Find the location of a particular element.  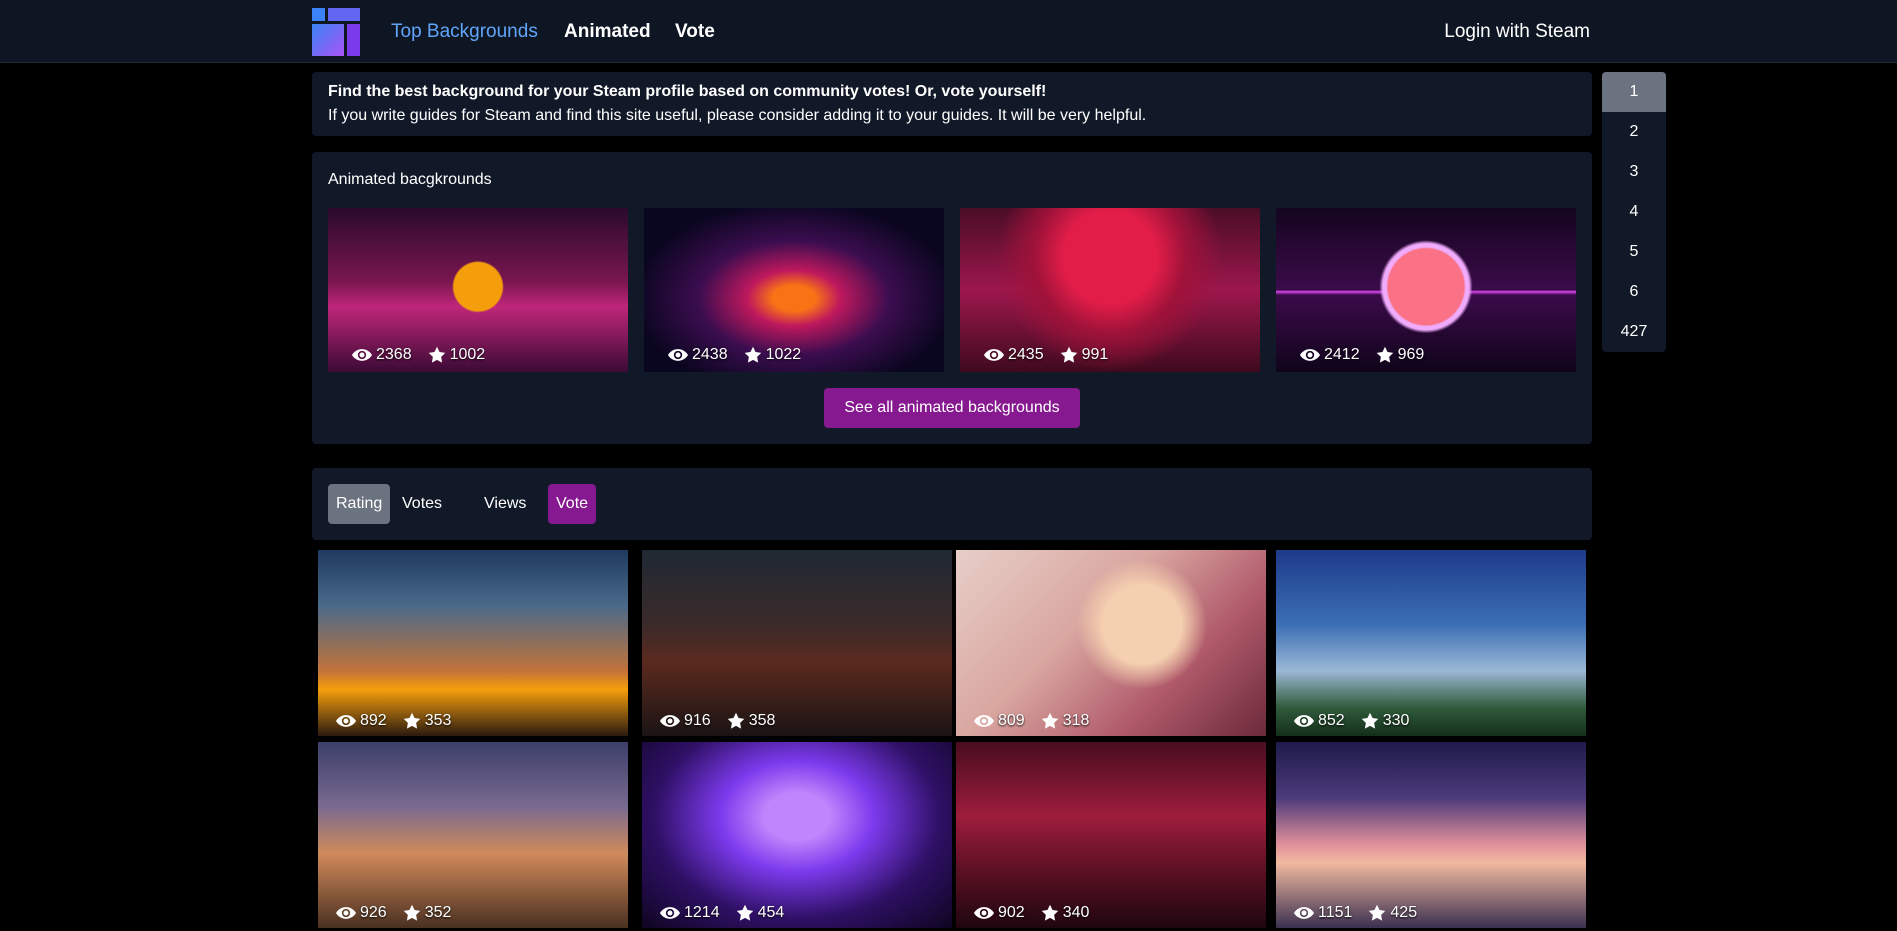

background-card: 809 318 is located at coordinates (1111, 643).